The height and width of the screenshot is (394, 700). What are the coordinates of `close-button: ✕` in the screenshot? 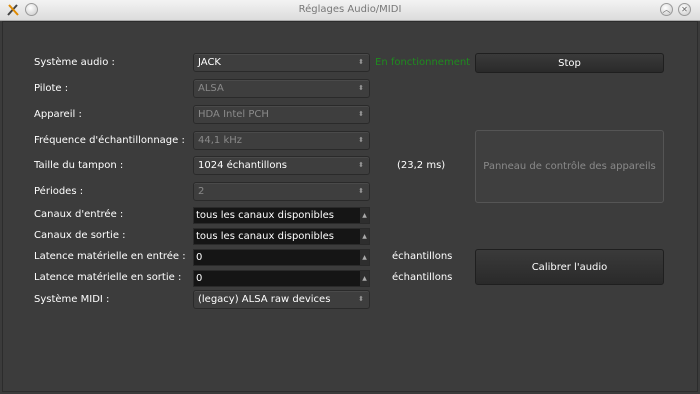 It's located at (684, 9).